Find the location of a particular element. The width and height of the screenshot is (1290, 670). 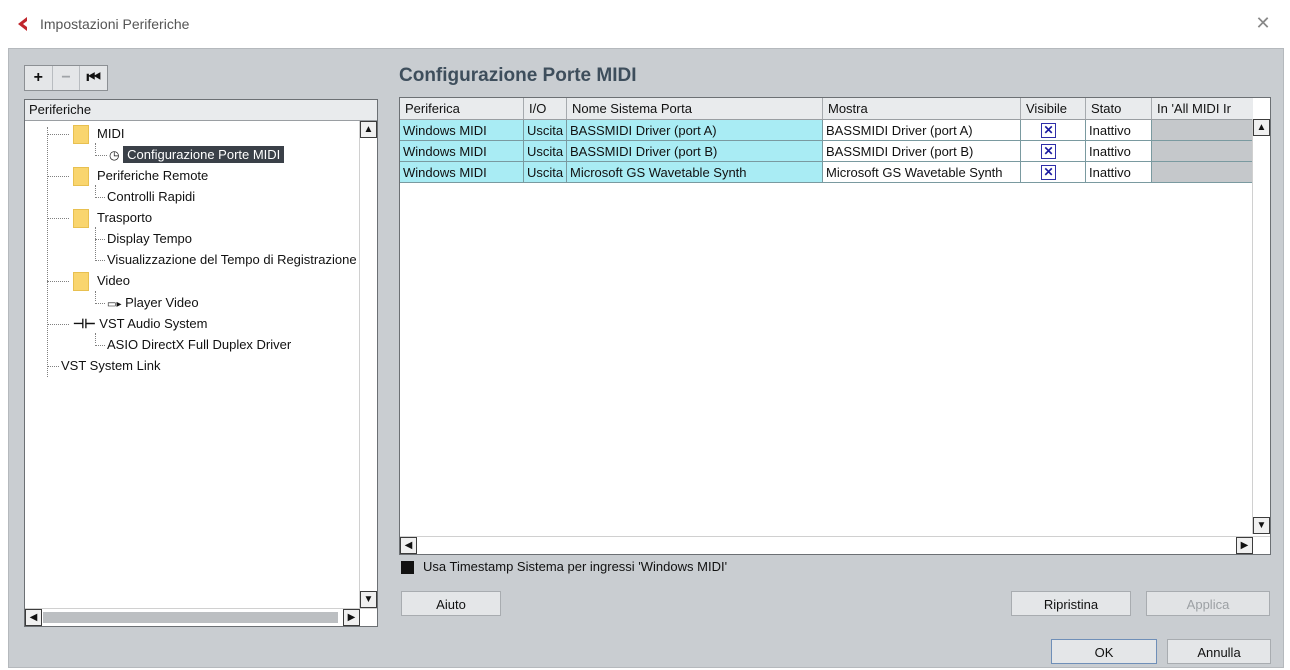

tree-item-player-video: ▭▸ Player Video is located at coordinates (147, 302).